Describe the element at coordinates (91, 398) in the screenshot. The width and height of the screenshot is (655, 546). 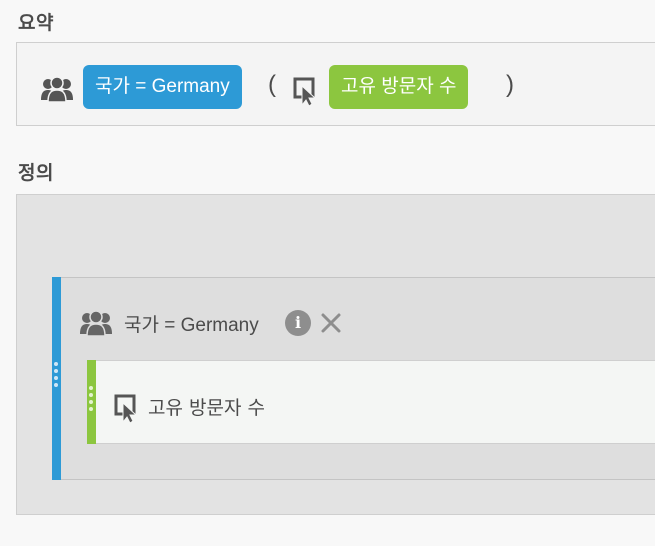
I see `metric-drag-handle-dots-icon` at that location.